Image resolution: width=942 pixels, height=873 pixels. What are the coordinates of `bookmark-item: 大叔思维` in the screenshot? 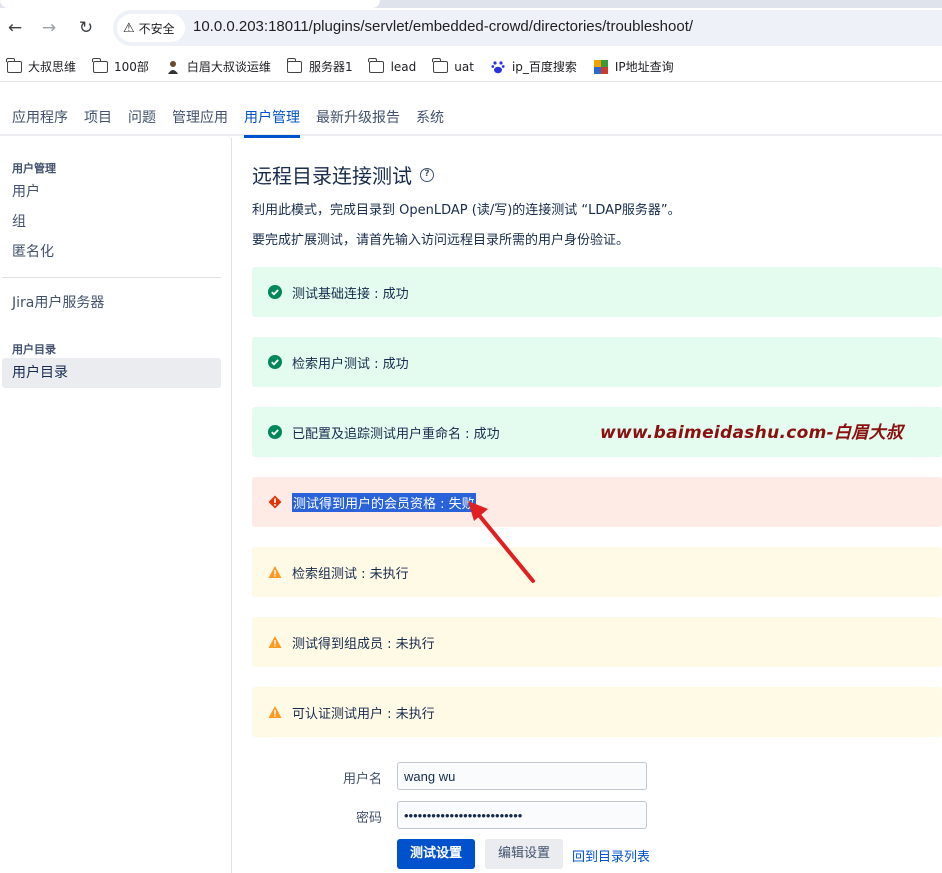 It's located at (40, 66).